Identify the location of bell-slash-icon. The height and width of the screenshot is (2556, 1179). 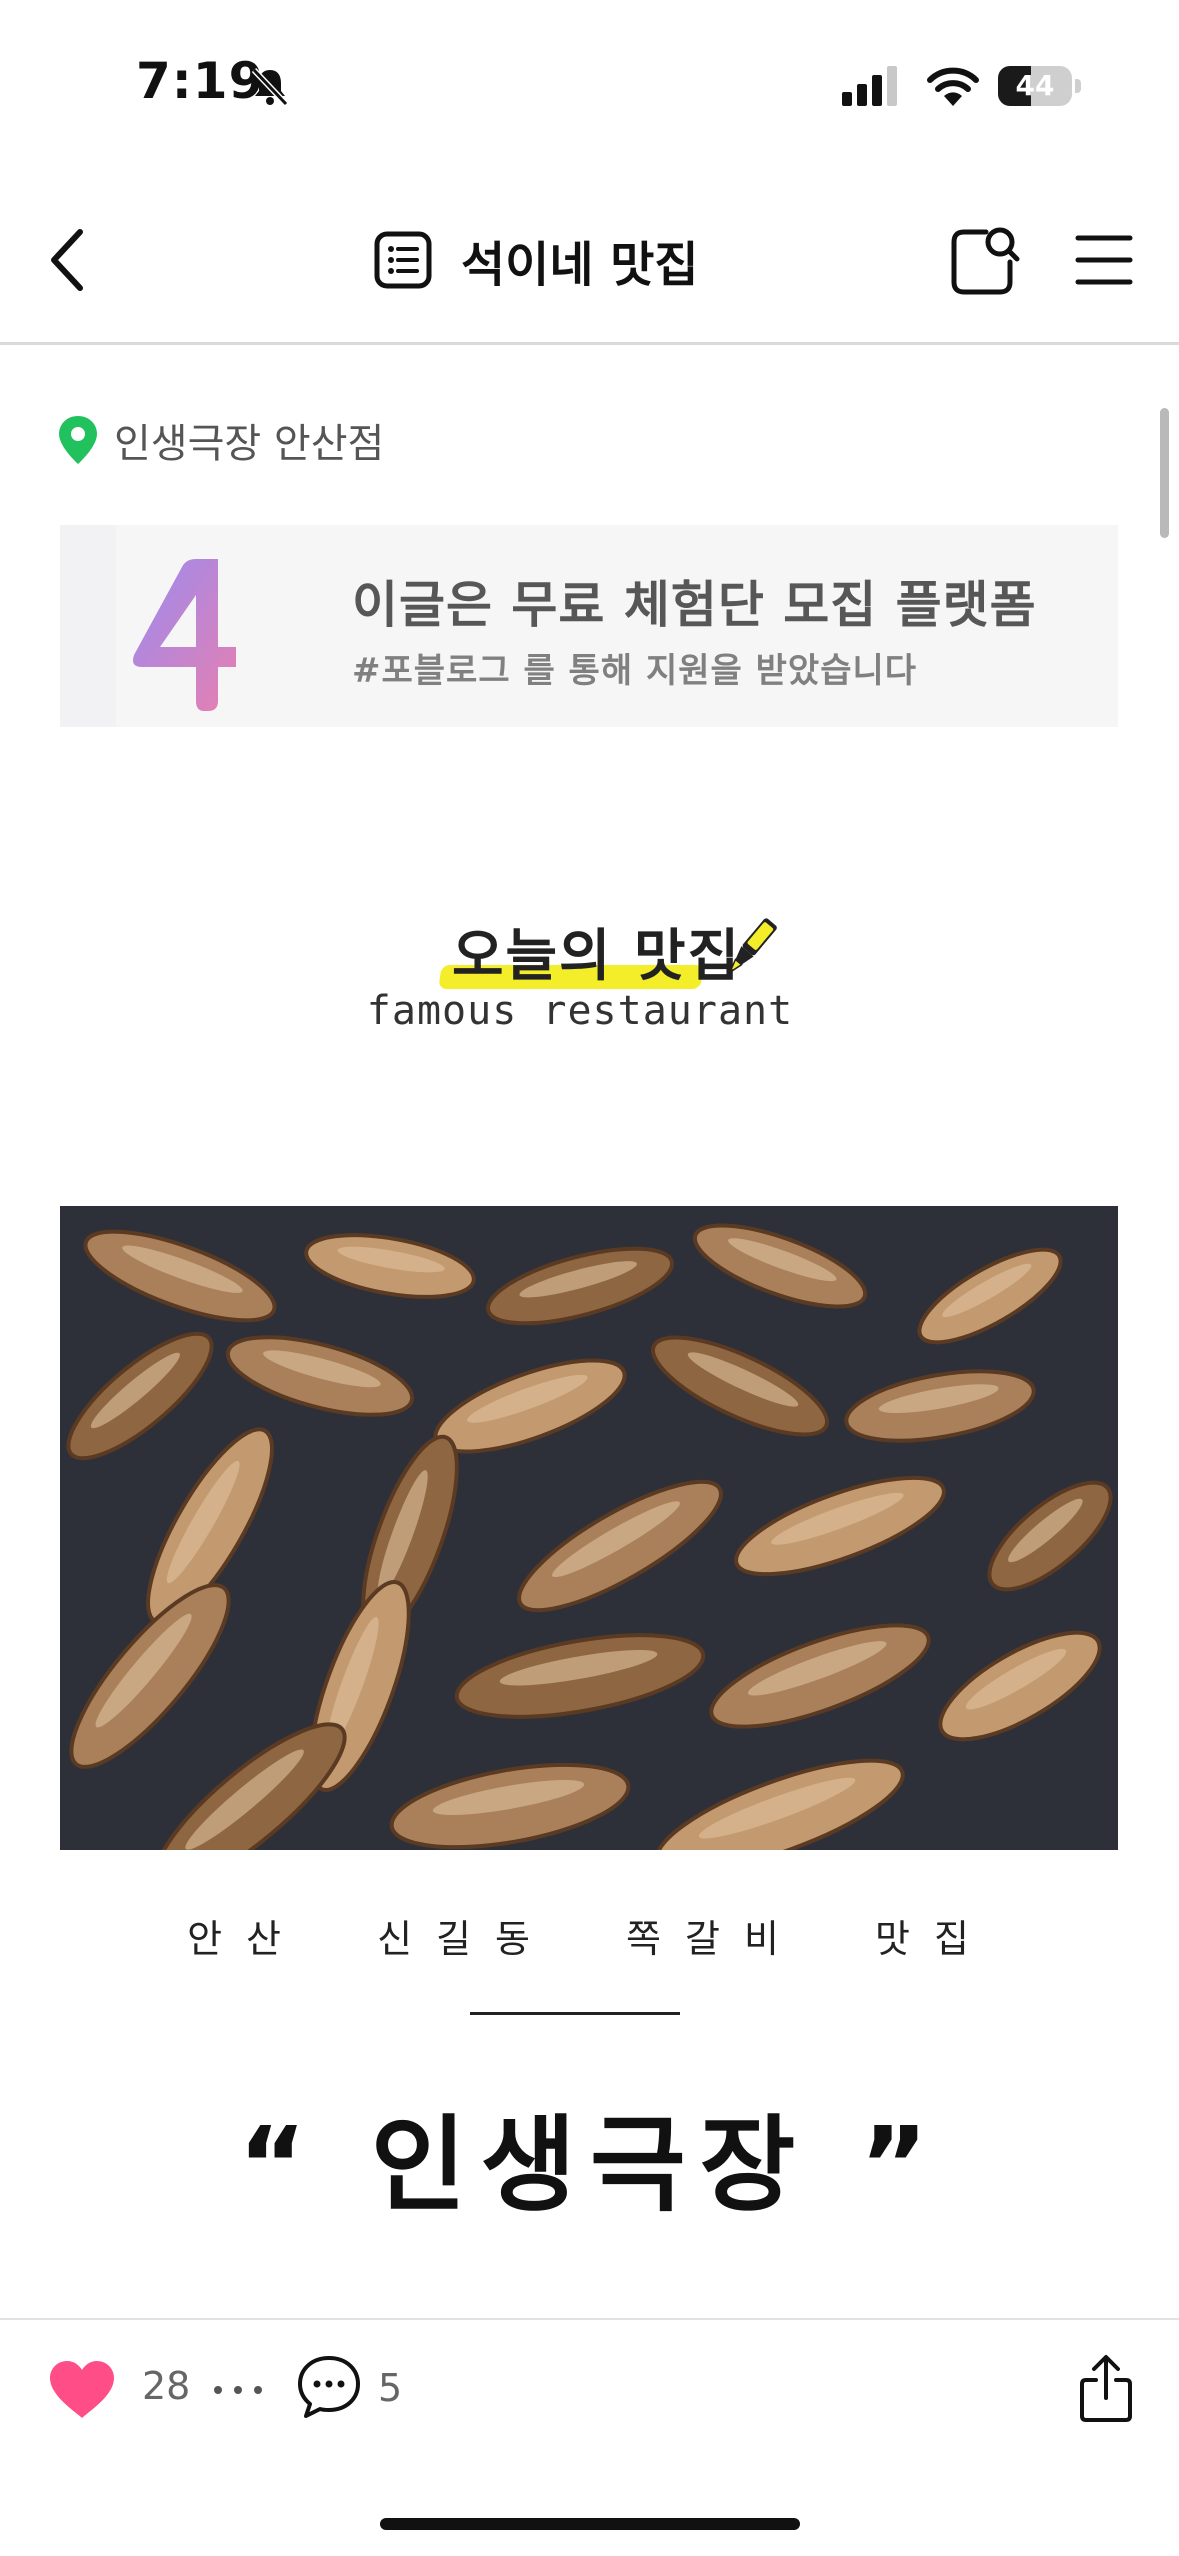
(270, 87).